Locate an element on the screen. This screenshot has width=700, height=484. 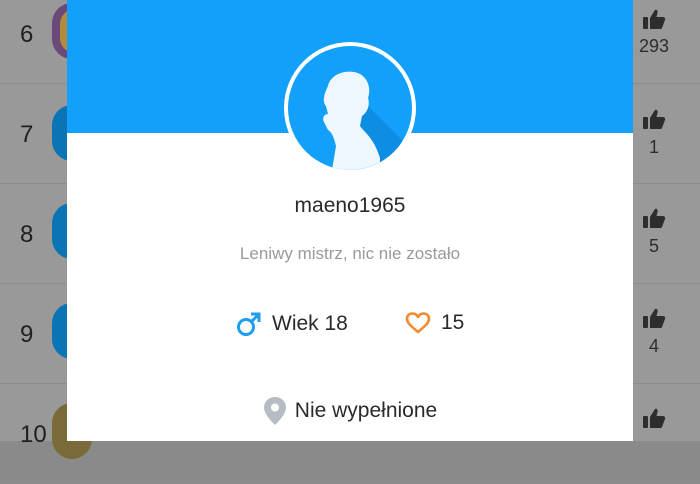
location-row: Nie wypełnione is located at coordinates (350, 411).